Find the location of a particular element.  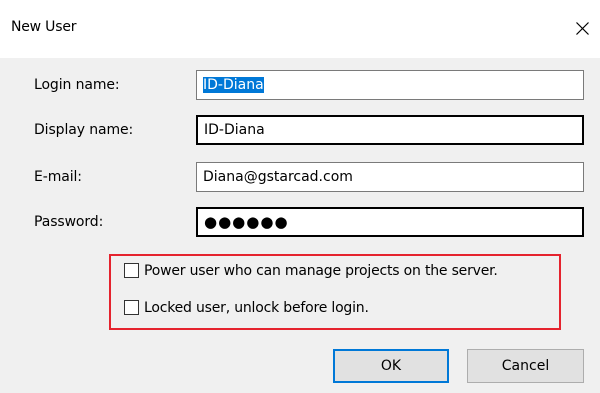

dialog-title: New User is located at coordinates (44, 27).